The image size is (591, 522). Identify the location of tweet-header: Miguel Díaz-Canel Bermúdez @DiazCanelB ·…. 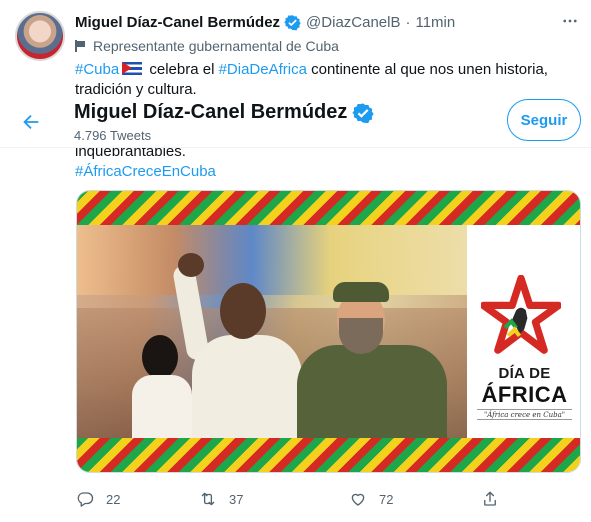
(325, 22).